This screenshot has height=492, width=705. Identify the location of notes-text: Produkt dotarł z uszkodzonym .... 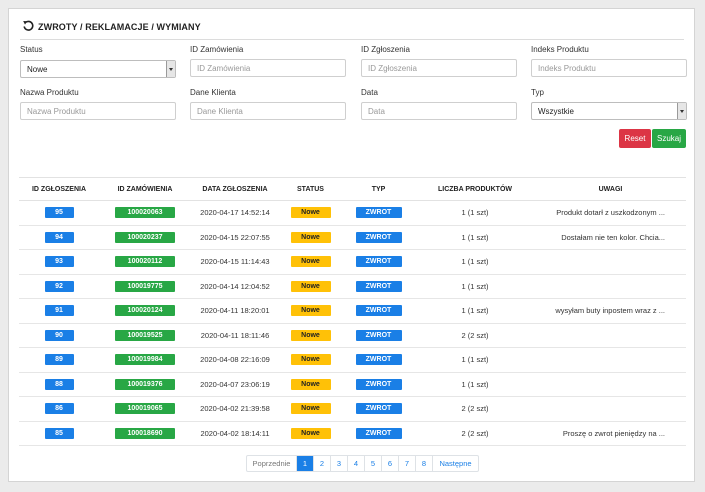
(610, 213).